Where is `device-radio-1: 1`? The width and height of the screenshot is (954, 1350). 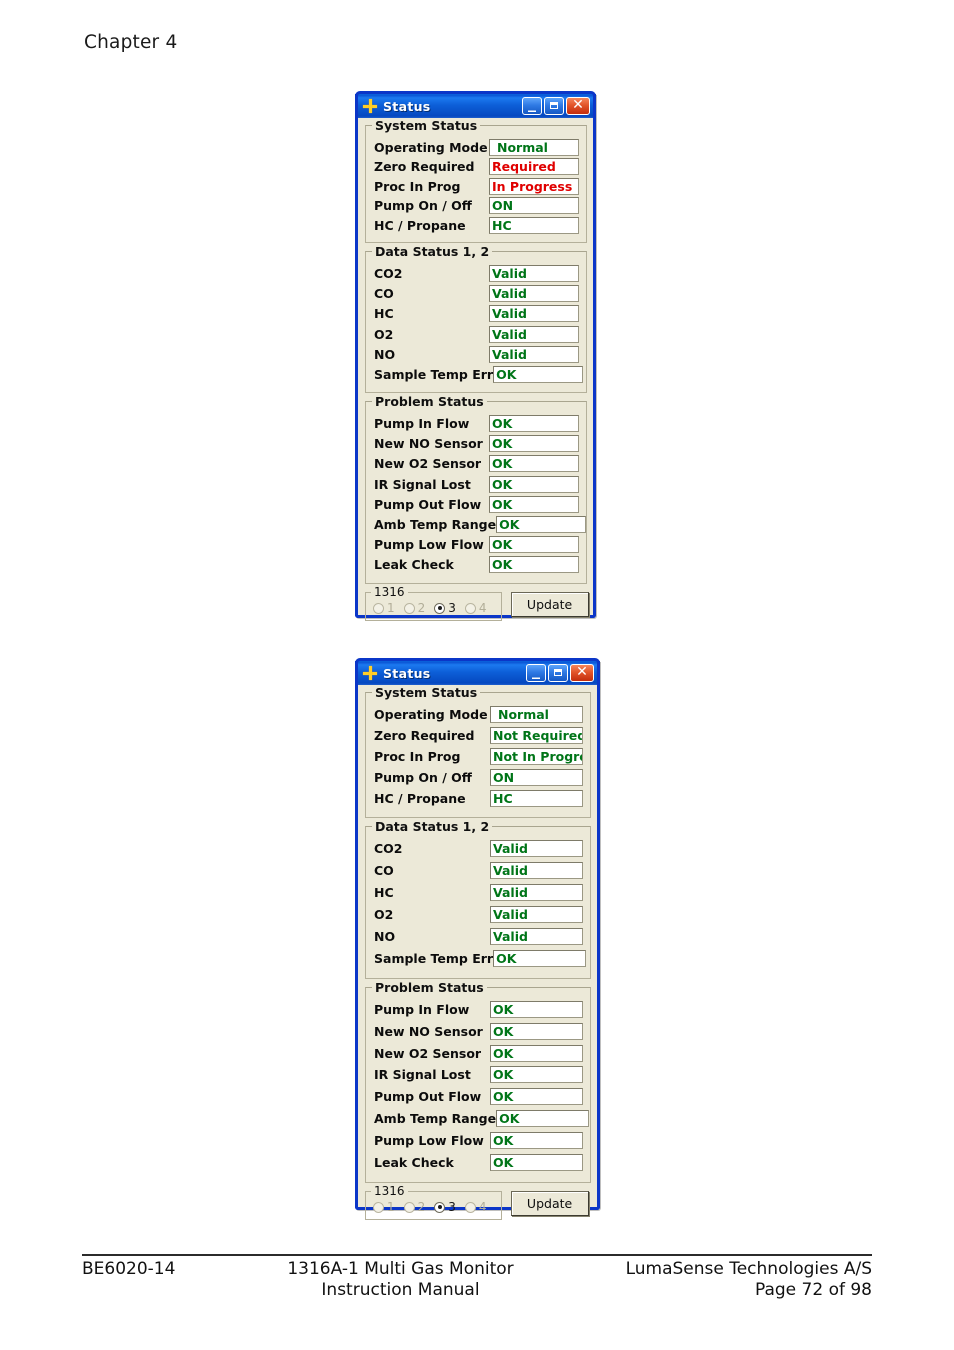
device-radio-1: 1 is located at coordinates (384, 1207).